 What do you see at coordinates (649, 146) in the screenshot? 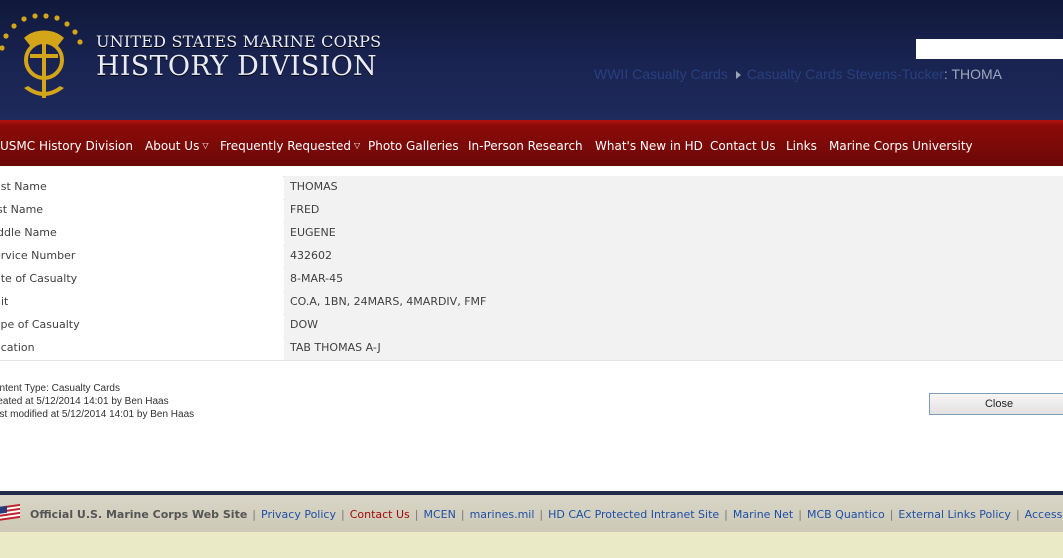
I see `nav-whats-new: What's New in HD` at bounding box center [649, 146].